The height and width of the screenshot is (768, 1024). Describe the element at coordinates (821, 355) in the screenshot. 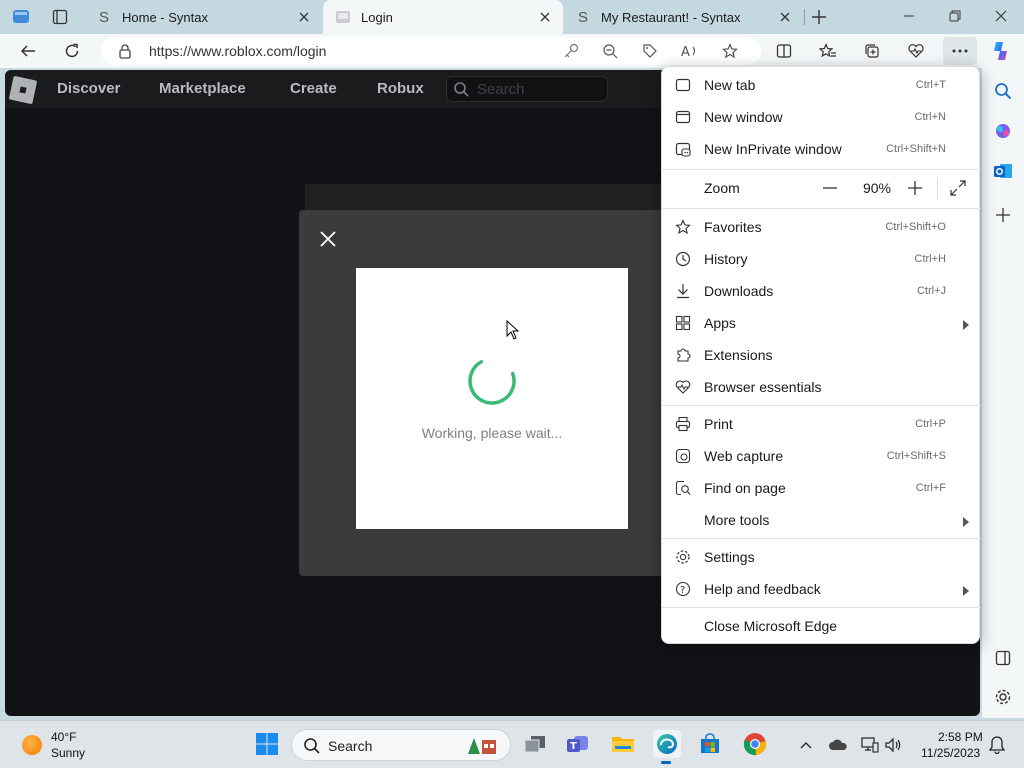

I see `menu-item-extensions: Extensions` at that location.